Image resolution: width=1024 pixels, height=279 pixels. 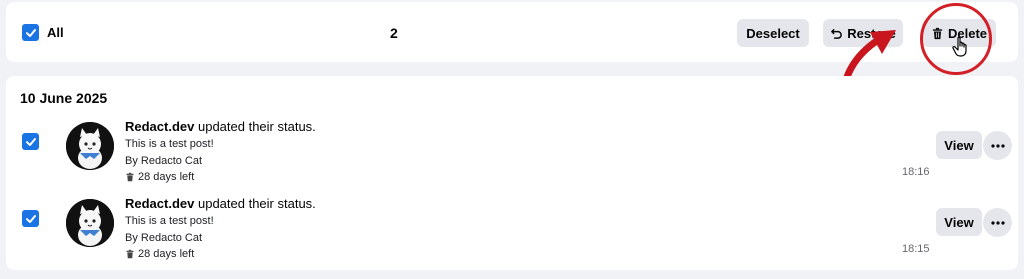 I want to click on date-heading: 10 June 2025, so click(x=64, y=98).